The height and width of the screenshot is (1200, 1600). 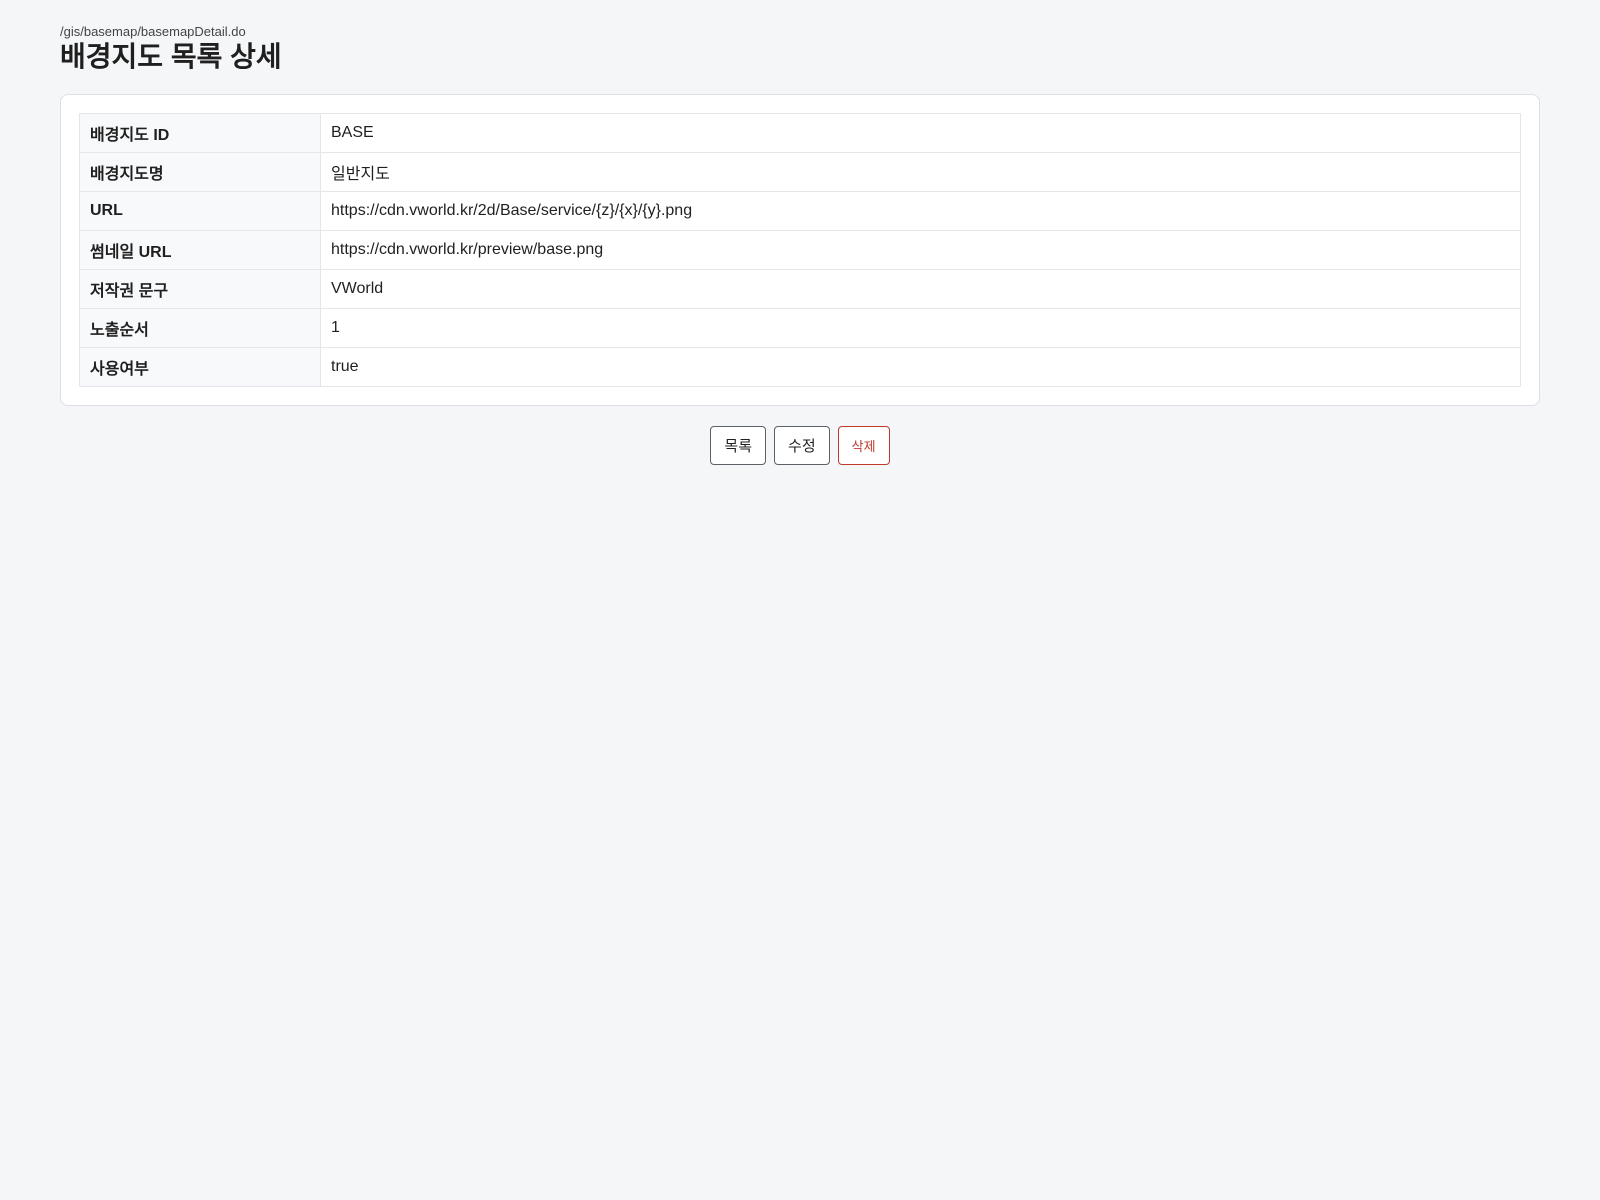 What do you see at coordinates (920, 250) in the screenshot?
I see `row-value-thumbnail-url: https://cdn.vworld.kr/preview/base.png` at bounding box center [920, 250].